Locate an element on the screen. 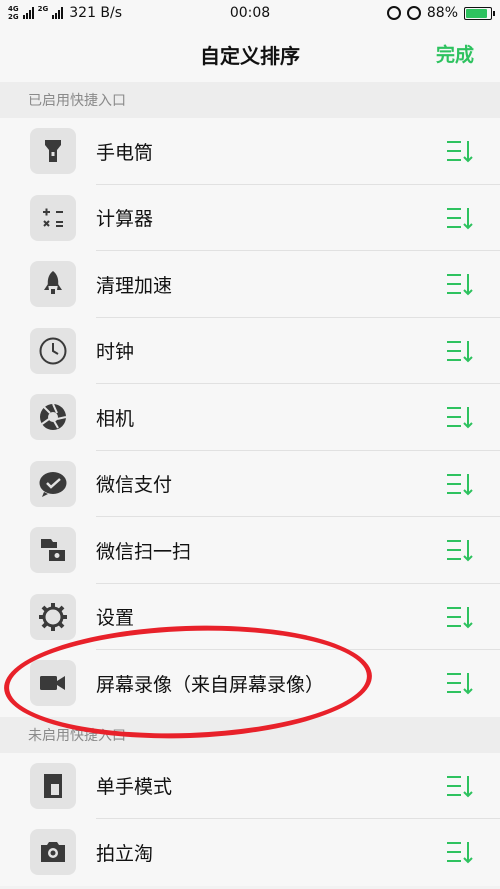 This screenshot has height=889, width=500. one-hand-mode-icon is located at coordinates (53, 785).